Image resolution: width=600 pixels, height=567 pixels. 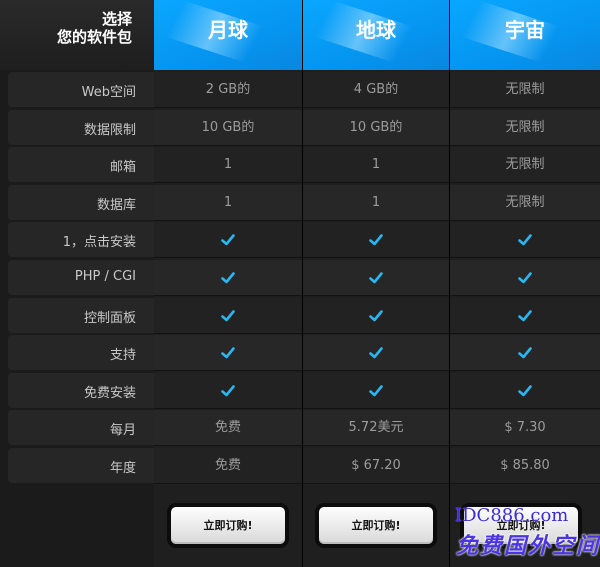 What do you see at coordinates (525, 30) in the screenshot?
I see `plan-name-universe: 宇宙` at bounding box center [525, 30].